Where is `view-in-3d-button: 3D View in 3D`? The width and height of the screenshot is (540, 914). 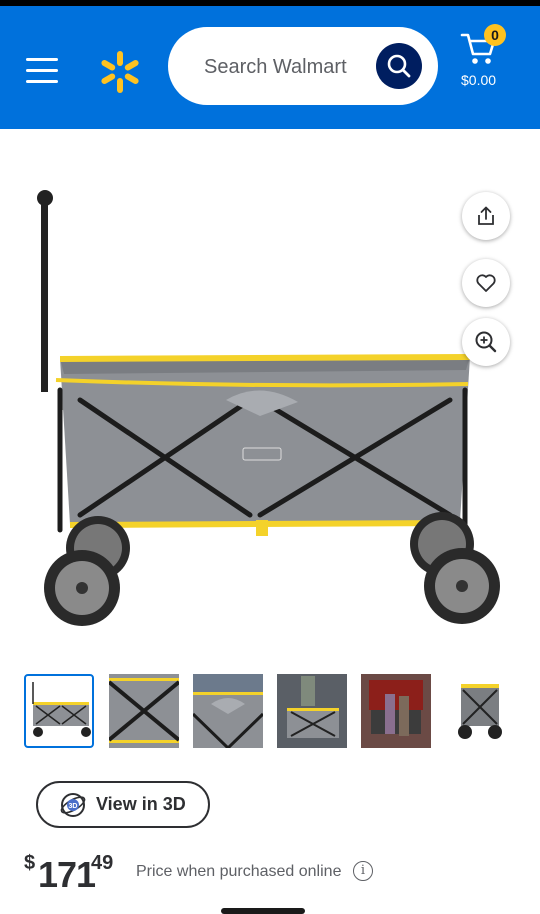
view-in-3d-button: 3D View in 3D is located at coordinates (123, 804).